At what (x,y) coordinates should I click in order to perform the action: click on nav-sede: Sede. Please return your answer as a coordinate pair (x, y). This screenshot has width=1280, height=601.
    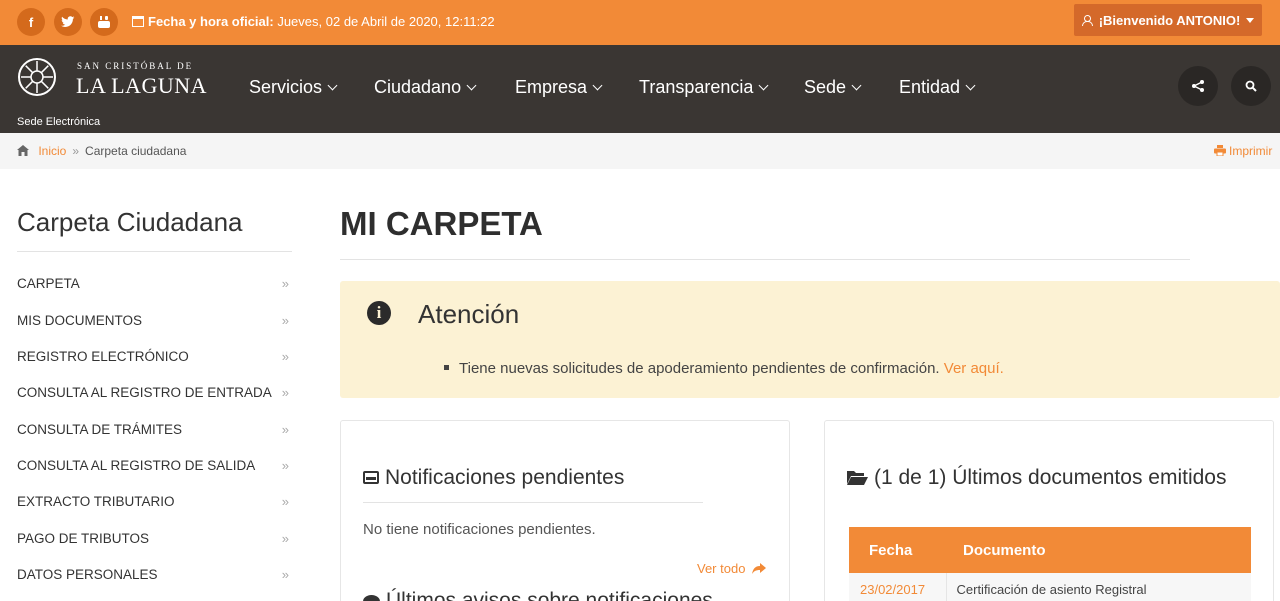
    Looking at the image, I should click on (833, 87).